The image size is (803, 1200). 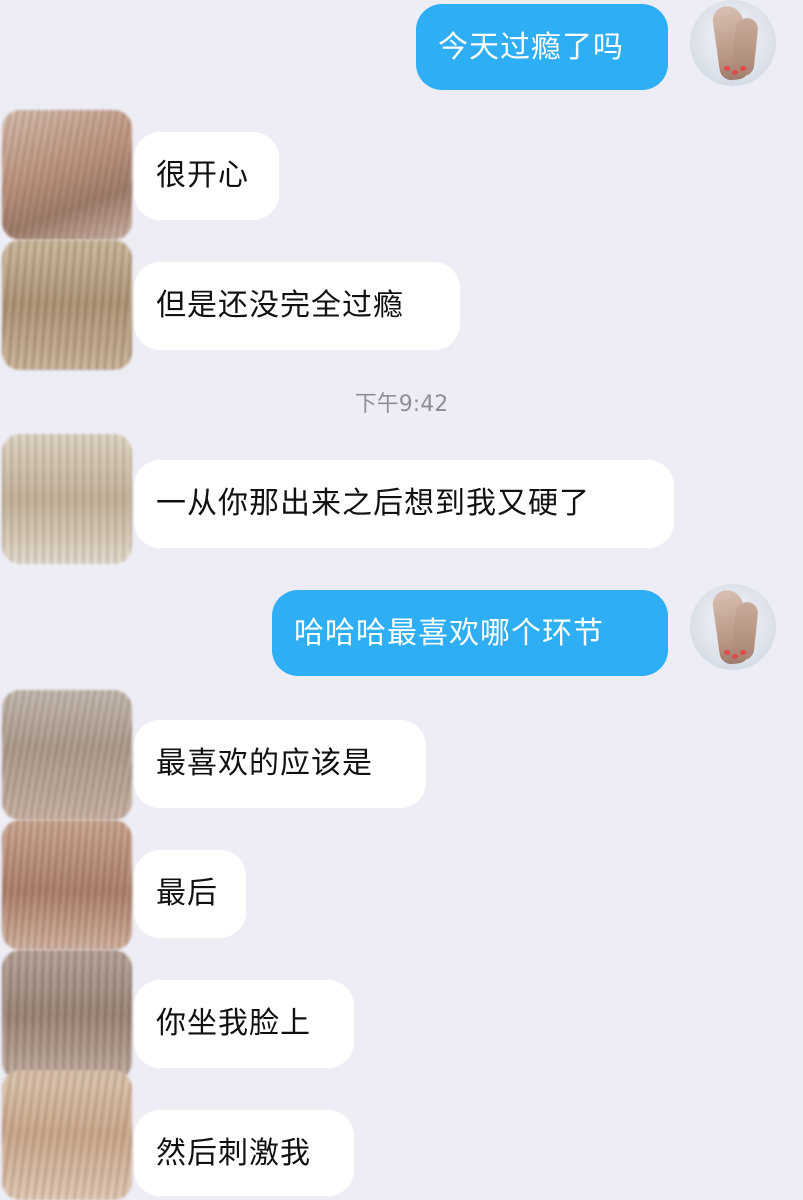 I want to click on message-row-incoming: 你坐我脸上, so click(x=401, y=1015).